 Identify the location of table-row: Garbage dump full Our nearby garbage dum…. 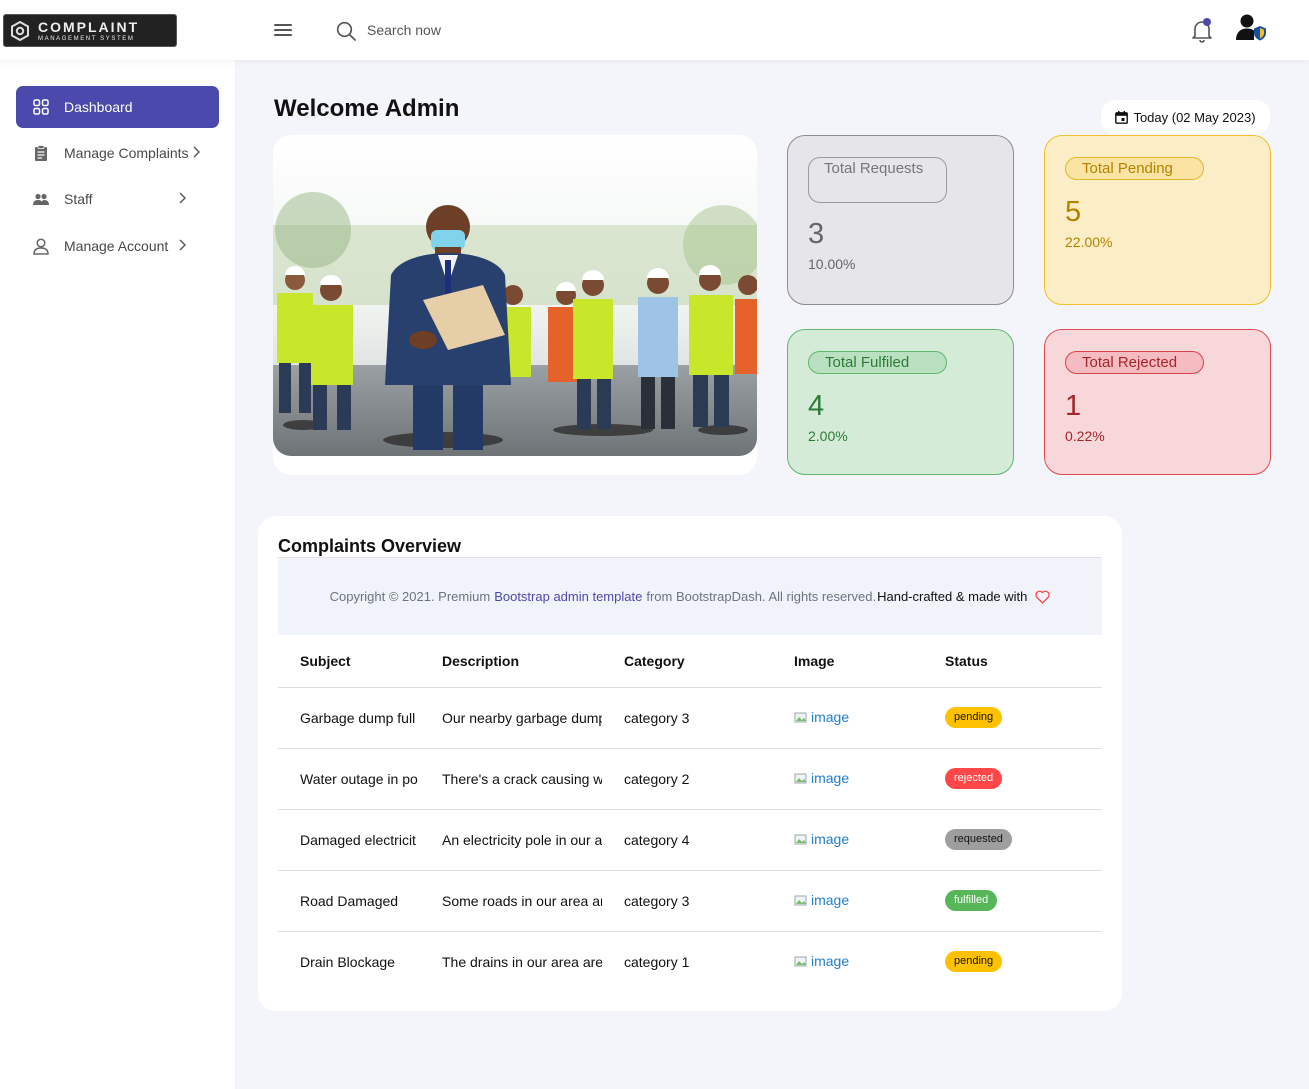
(690, 718).